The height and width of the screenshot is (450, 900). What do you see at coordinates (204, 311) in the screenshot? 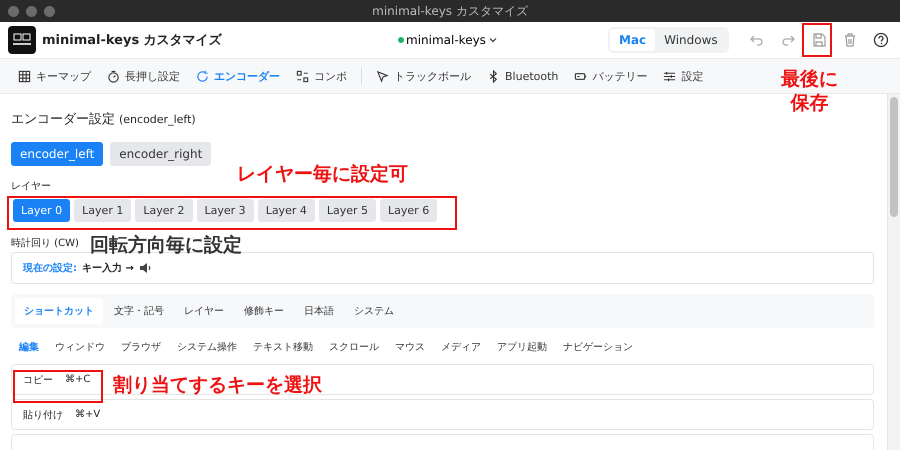
I see `category-tab: レイヤー` at bounding box center [204, 311].